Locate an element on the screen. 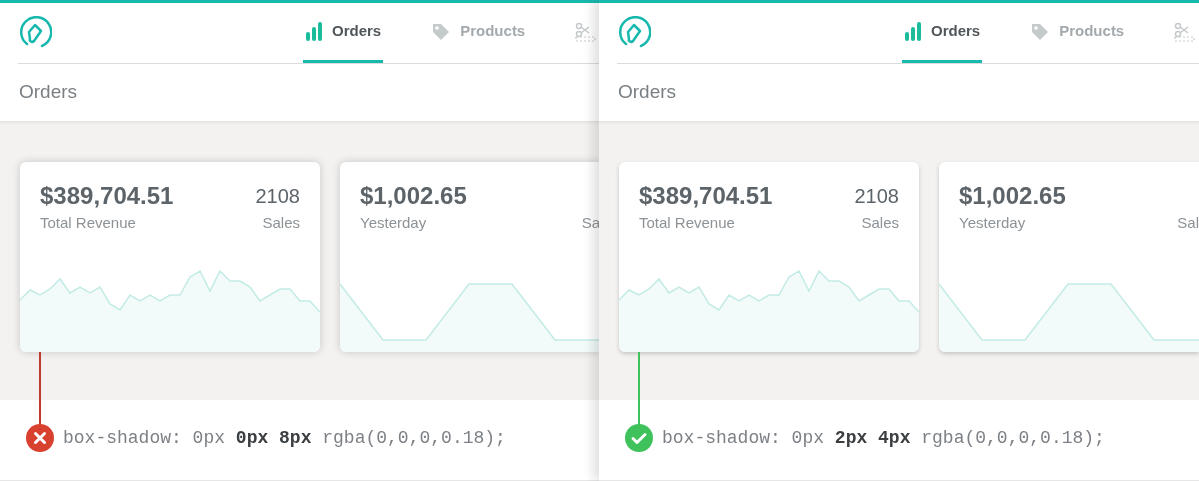 The height and width of the screenshot is (481, 1199). css-code-line: box-shadow: 0px 2px 4px rgba(0,0,0,0.18); is located at coordinates (883, 438).